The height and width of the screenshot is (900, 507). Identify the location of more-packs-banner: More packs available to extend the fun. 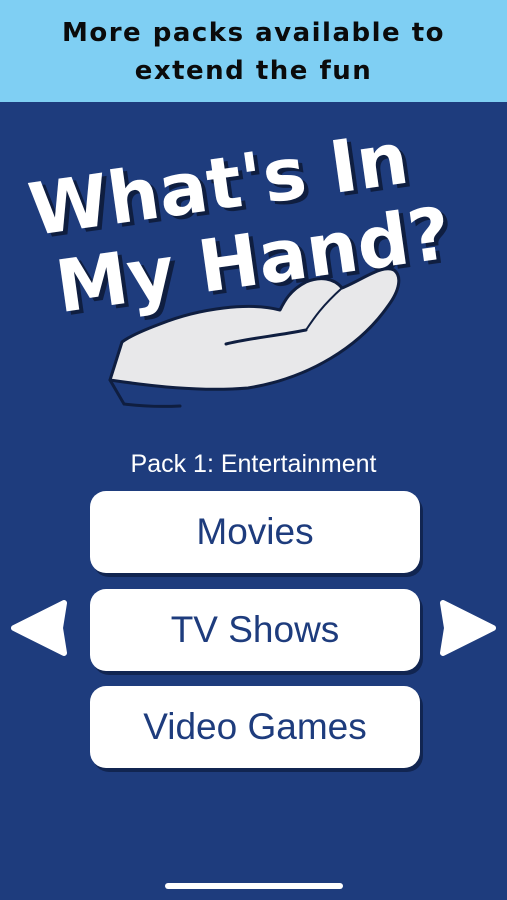
(253, 51).